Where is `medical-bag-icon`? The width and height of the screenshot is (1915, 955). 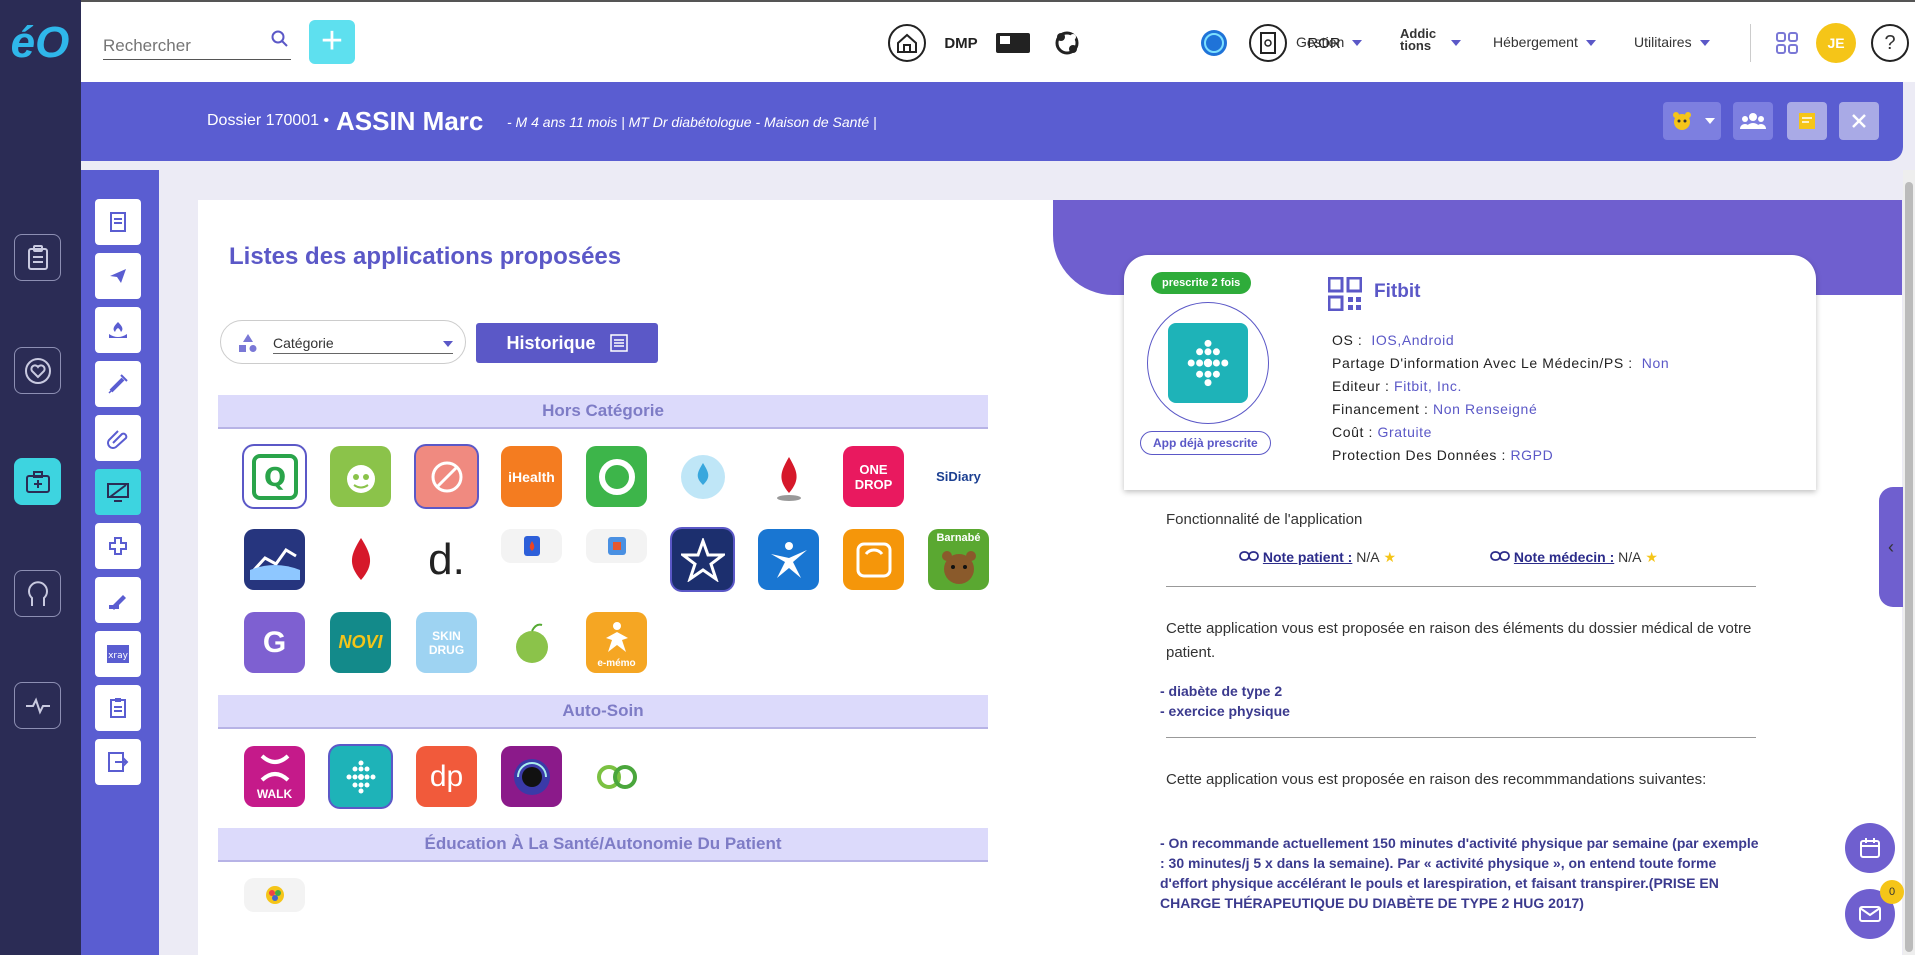 medical-bag-icon is located at coordinates (37, 481).